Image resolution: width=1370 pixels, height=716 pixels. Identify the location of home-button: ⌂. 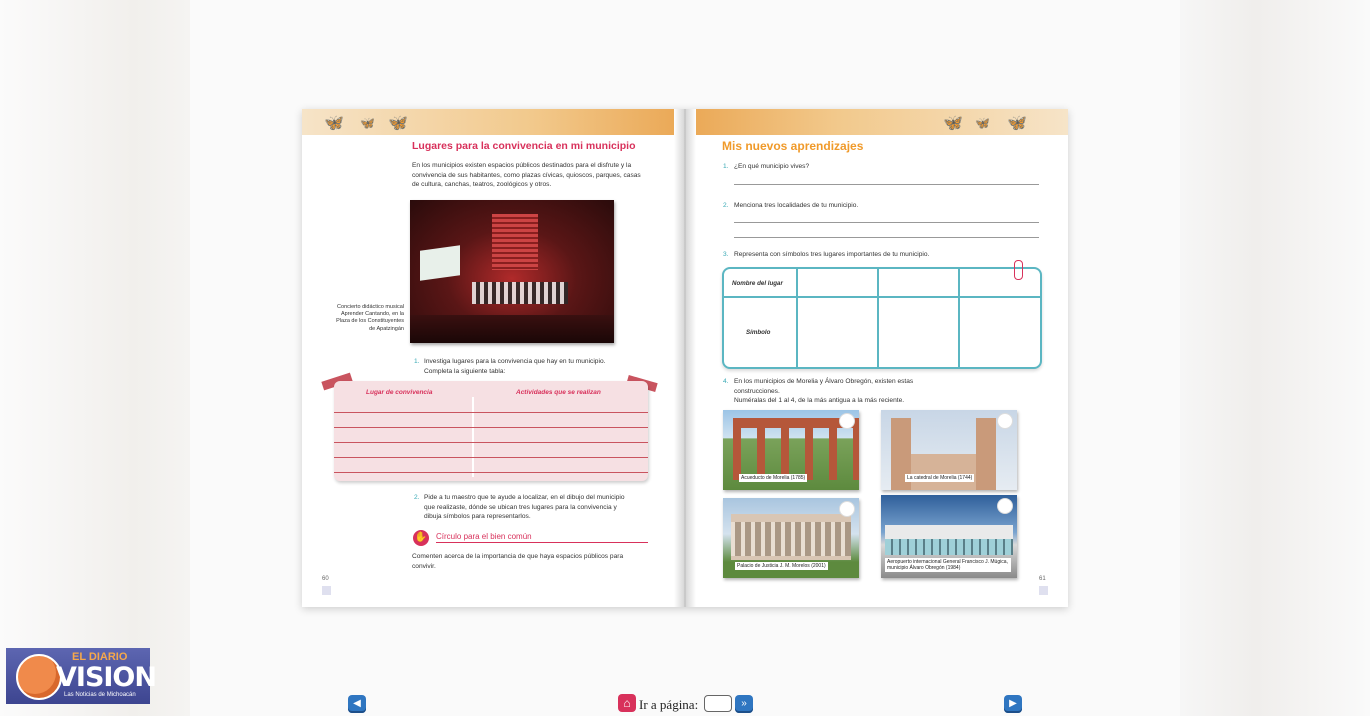
(627, 703).